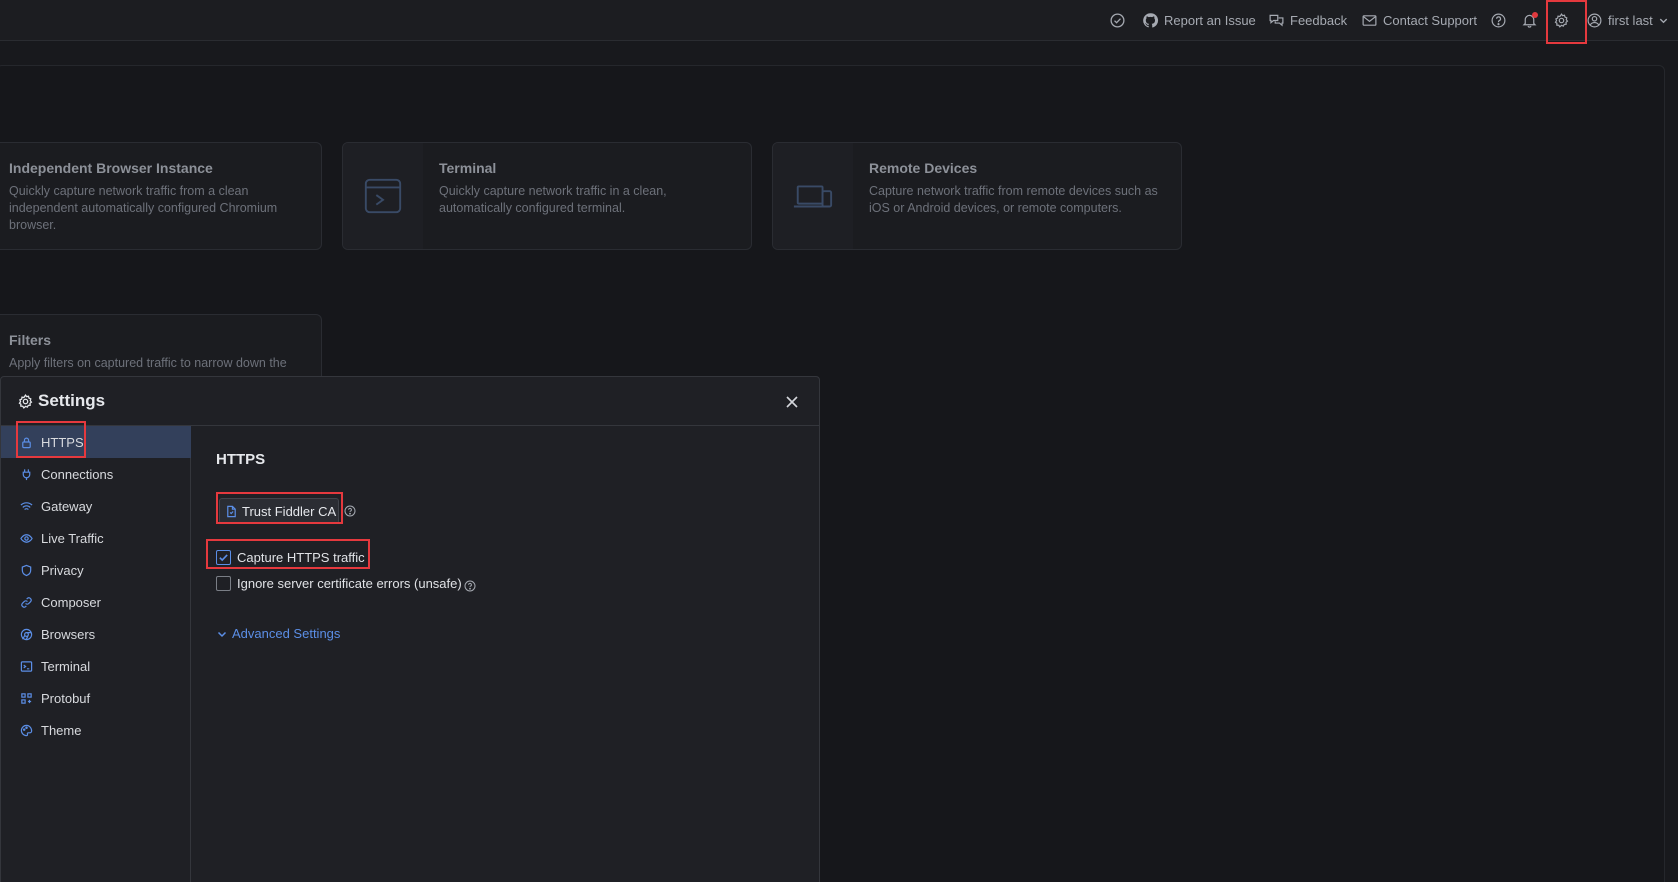 This screenshot has width=1678, height=882. I want to click on dialog-header: Settings, so click(410, 401).